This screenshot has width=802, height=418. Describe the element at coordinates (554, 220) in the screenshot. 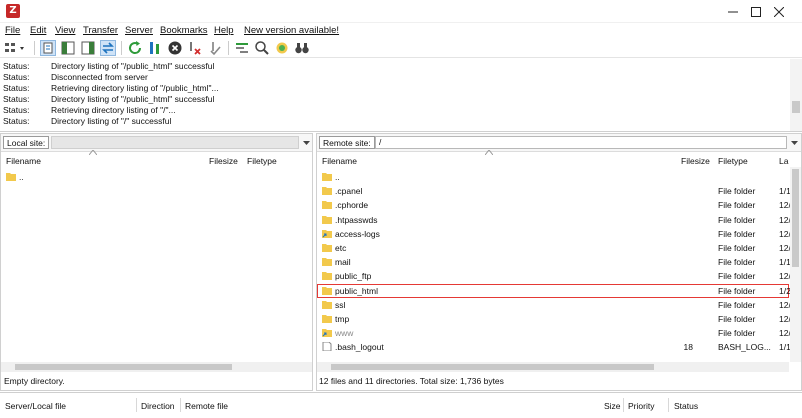

I see `file-row: .htpasswds File folder 12/` at that location.